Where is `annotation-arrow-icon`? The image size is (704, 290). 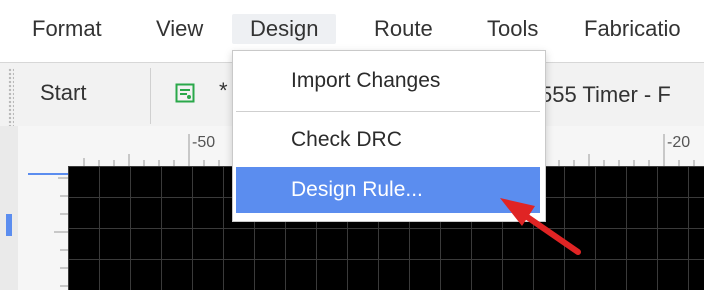 annotation-arrow-icon is located at coordinates (540, 226).